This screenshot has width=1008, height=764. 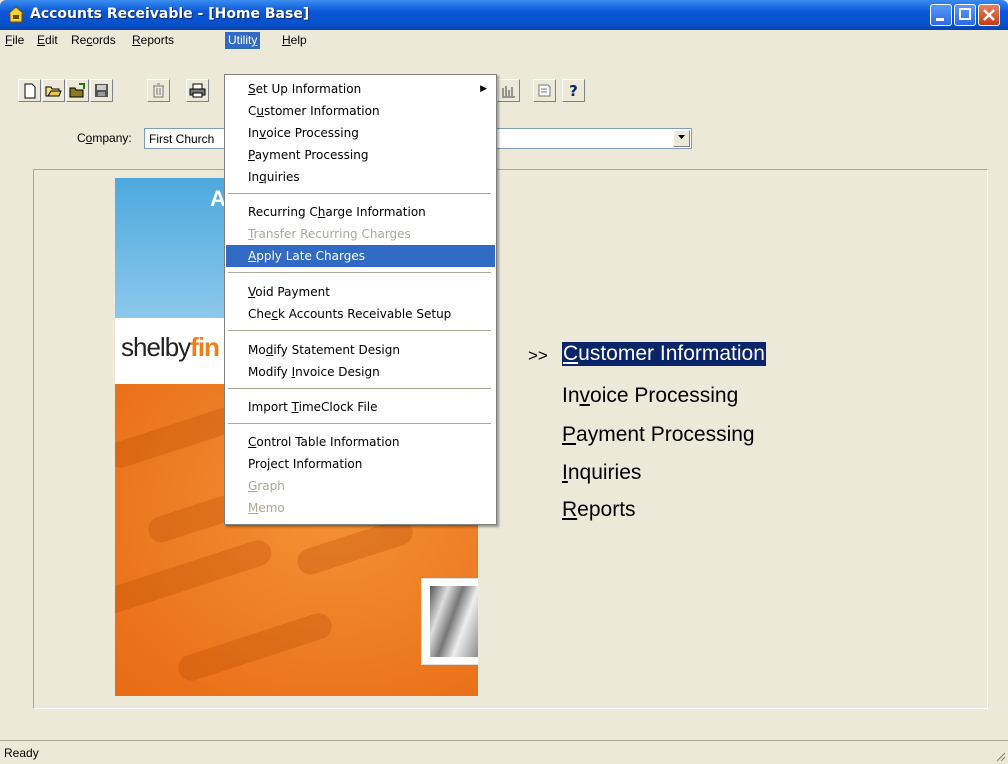 What do you see at coordinates (16, 14) in the screenshot?
I see `app-icon` at bounding box center [16, 14].